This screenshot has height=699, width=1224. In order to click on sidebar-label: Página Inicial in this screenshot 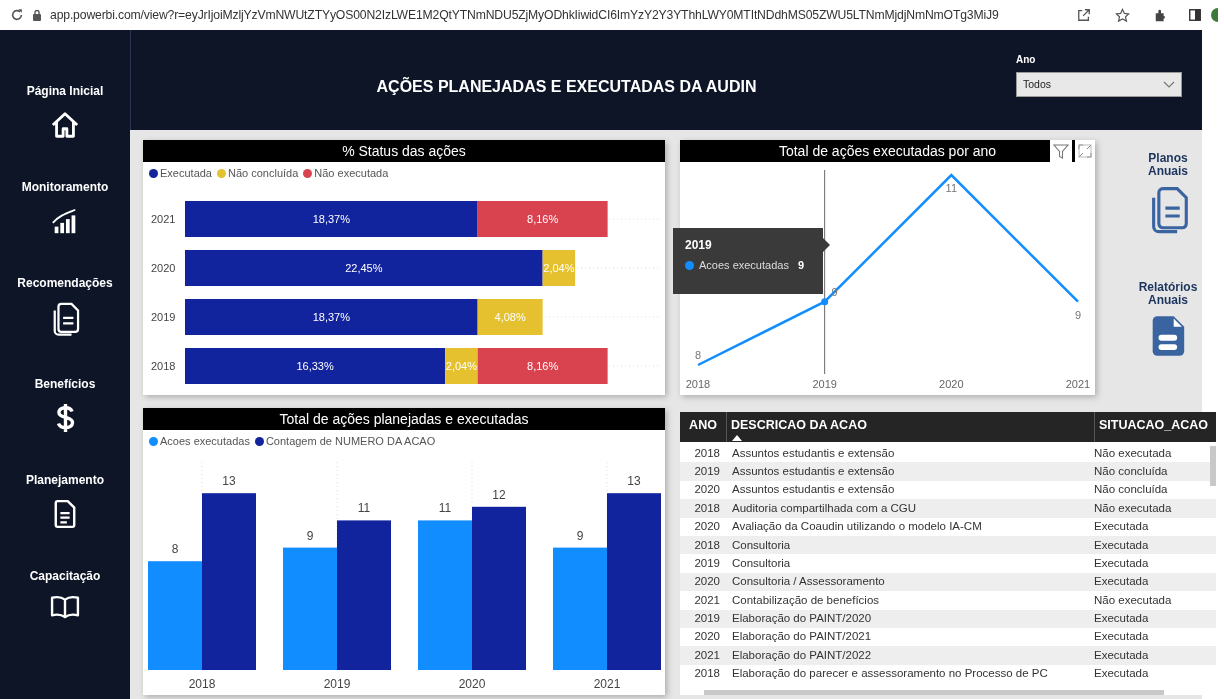, I will do `click(65, 91)`.